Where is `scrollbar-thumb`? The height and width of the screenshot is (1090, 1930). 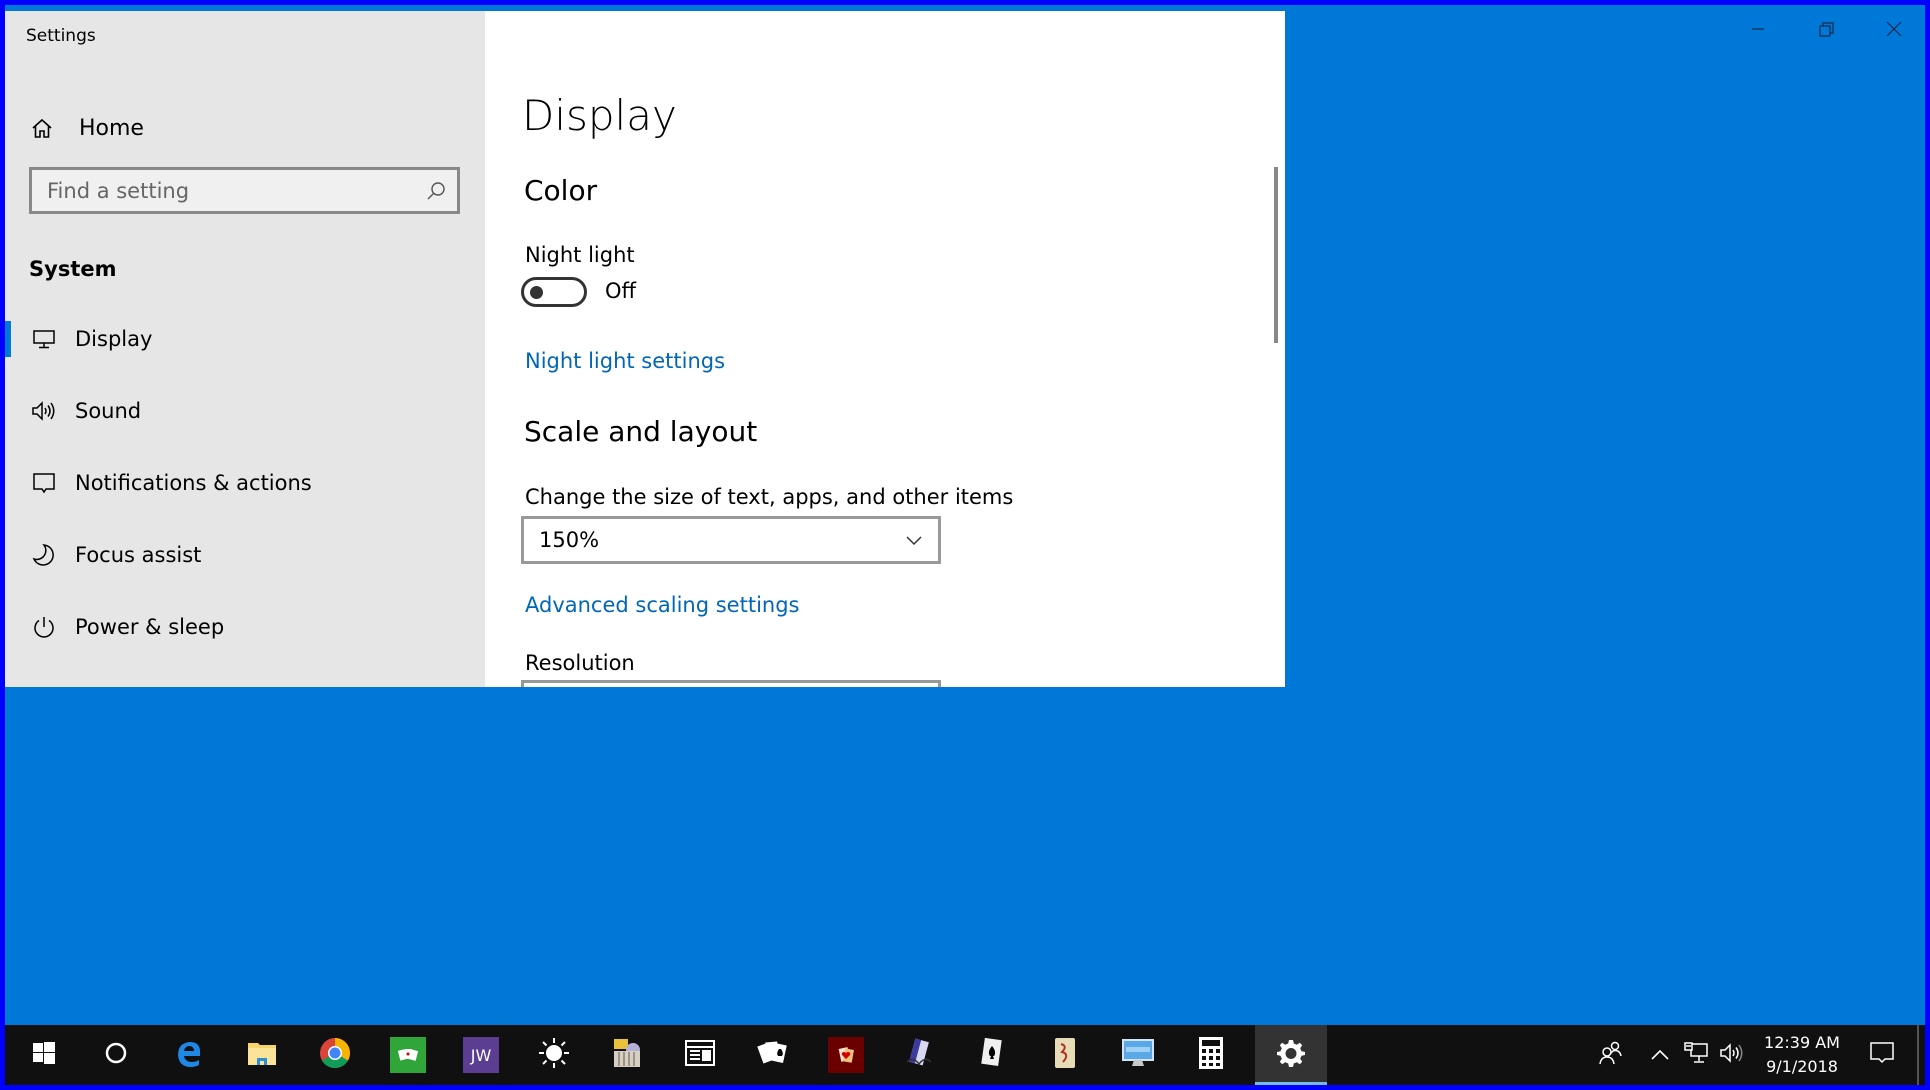 scrollbar-thumb is located at coordinates (1276, 255).